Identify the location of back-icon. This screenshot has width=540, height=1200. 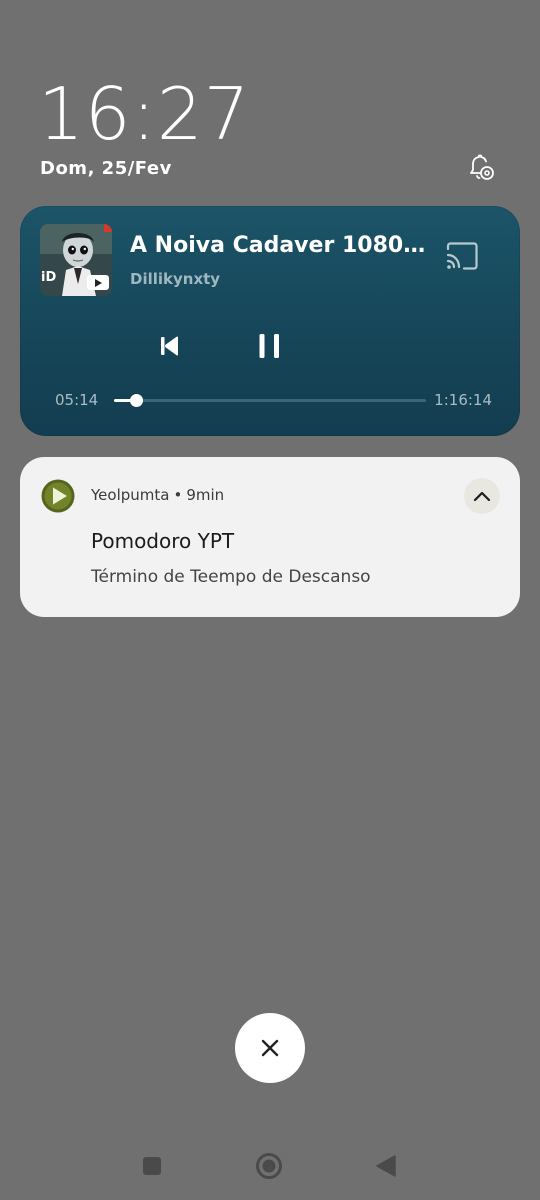
(386, 1166).